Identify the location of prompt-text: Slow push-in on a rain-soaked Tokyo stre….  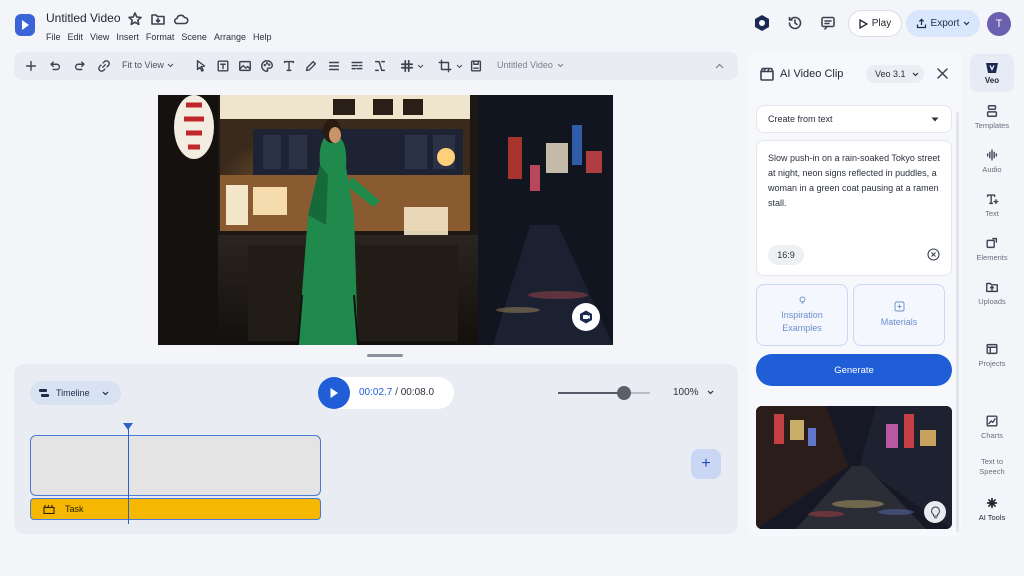
(856, 181).